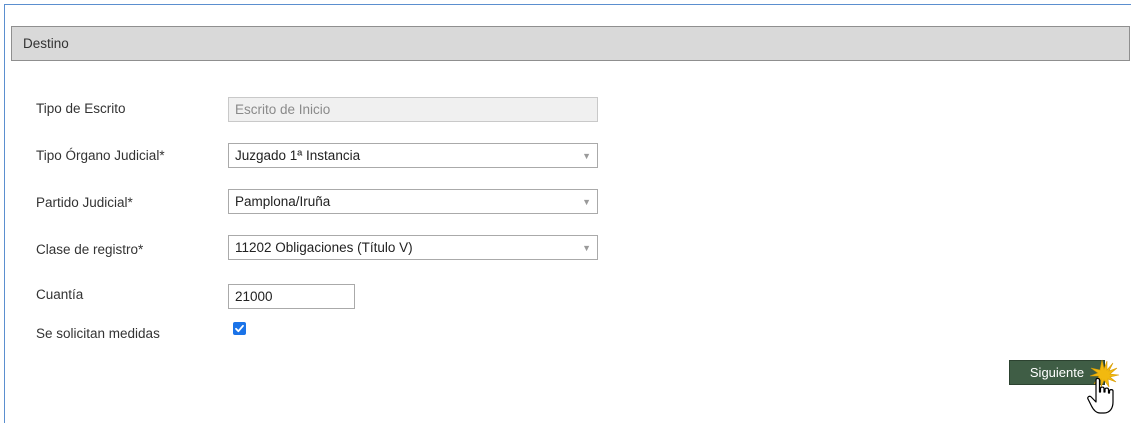  What do you see at coordinates (413, 201) in the screenshot?
I see `partido-judicial-select: Pamplona/Iruña ▼` at bounding box center [413, 201].